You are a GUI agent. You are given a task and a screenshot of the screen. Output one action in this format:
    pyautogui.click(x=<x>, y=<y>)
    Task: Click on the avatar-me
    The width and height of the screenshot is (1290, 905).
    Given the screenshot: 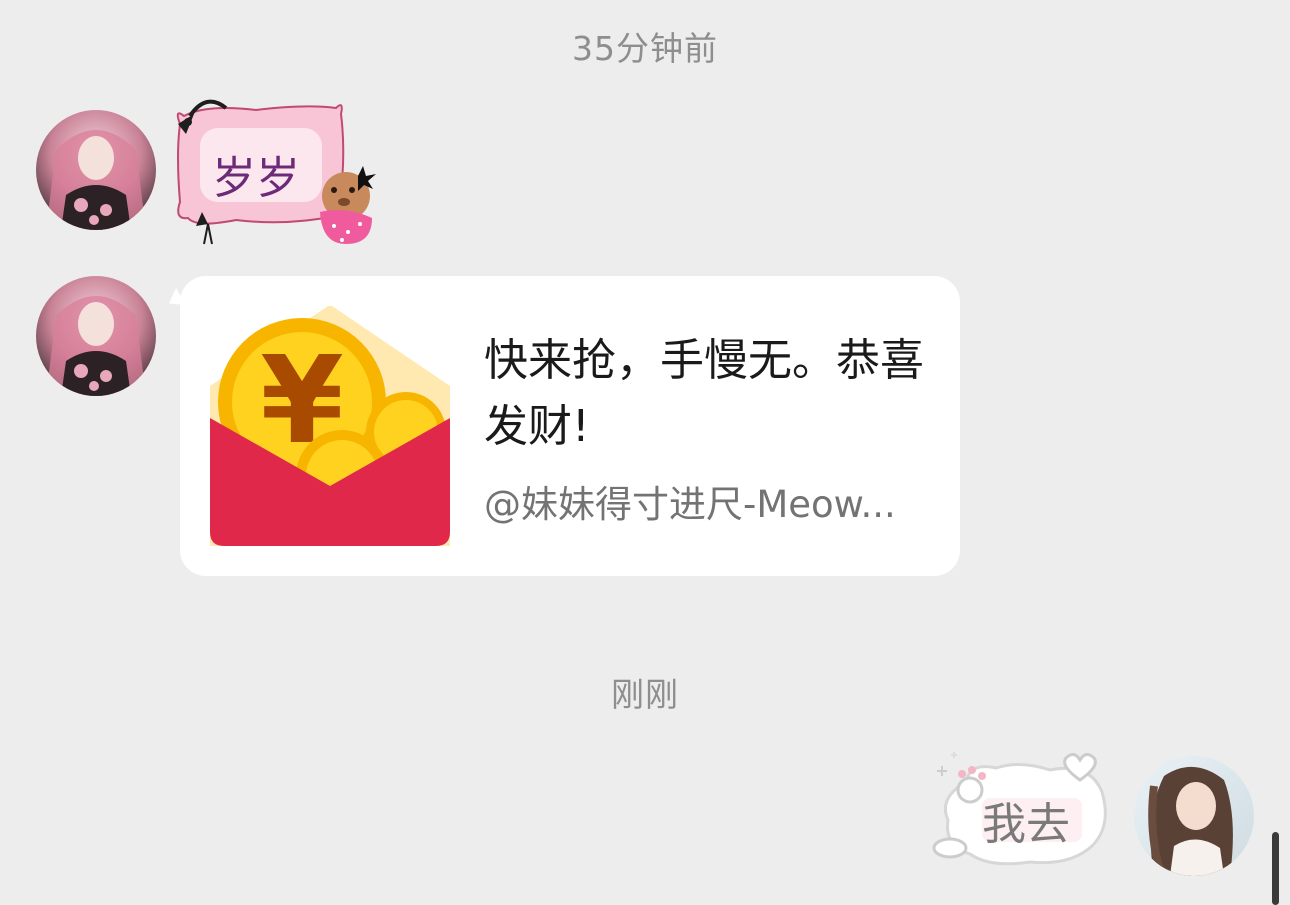 What is the action you would take?
    pyautogui.click(x=1194, y=816)
    